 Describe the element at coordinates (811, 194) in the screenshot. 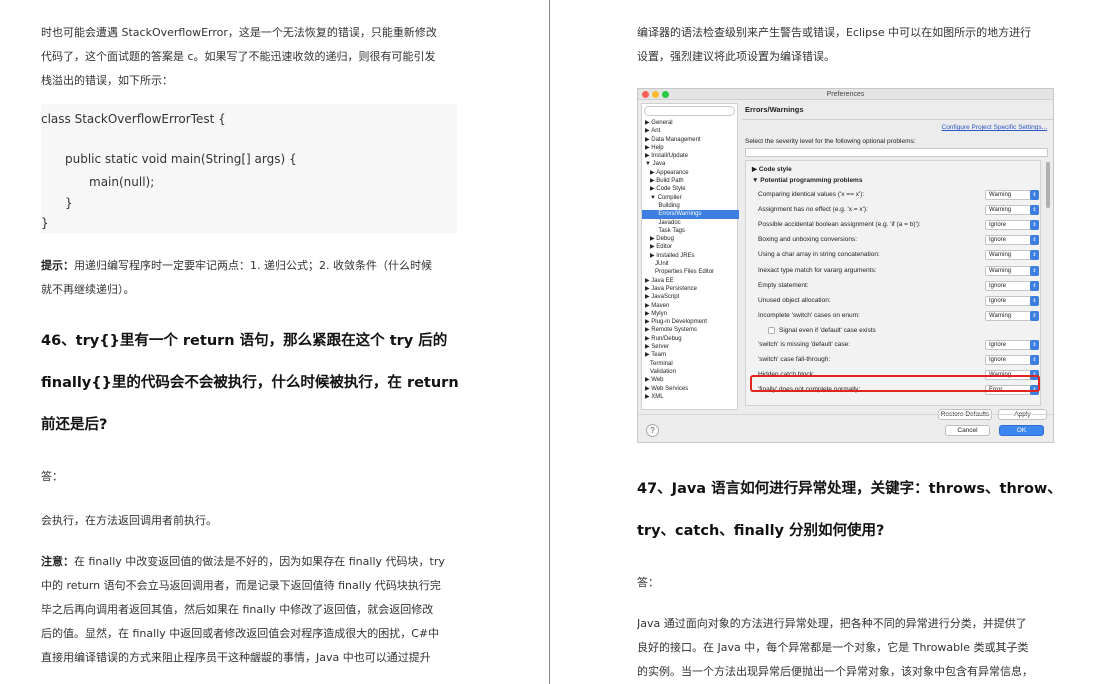

I see `problem-label: Comparing identical values ('x == x'):` at that location.